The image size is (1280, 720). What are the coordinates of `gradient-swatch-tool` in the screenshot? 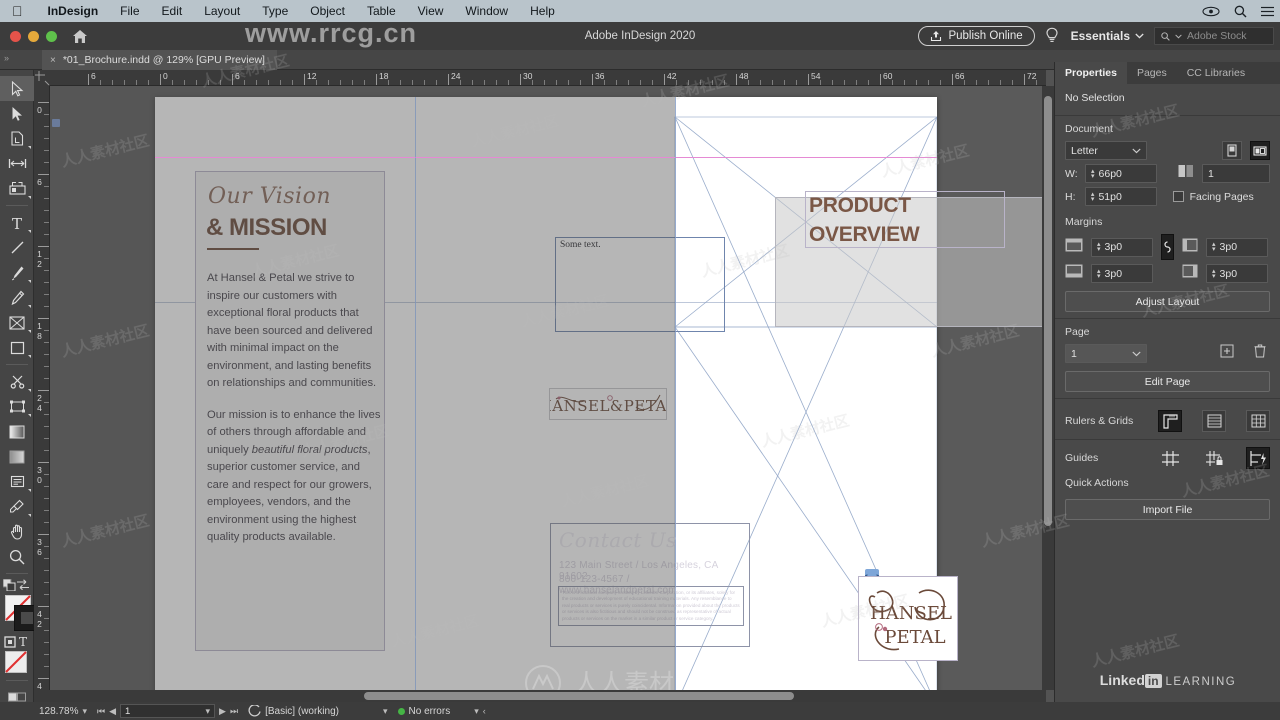 It's located at (17, 431).